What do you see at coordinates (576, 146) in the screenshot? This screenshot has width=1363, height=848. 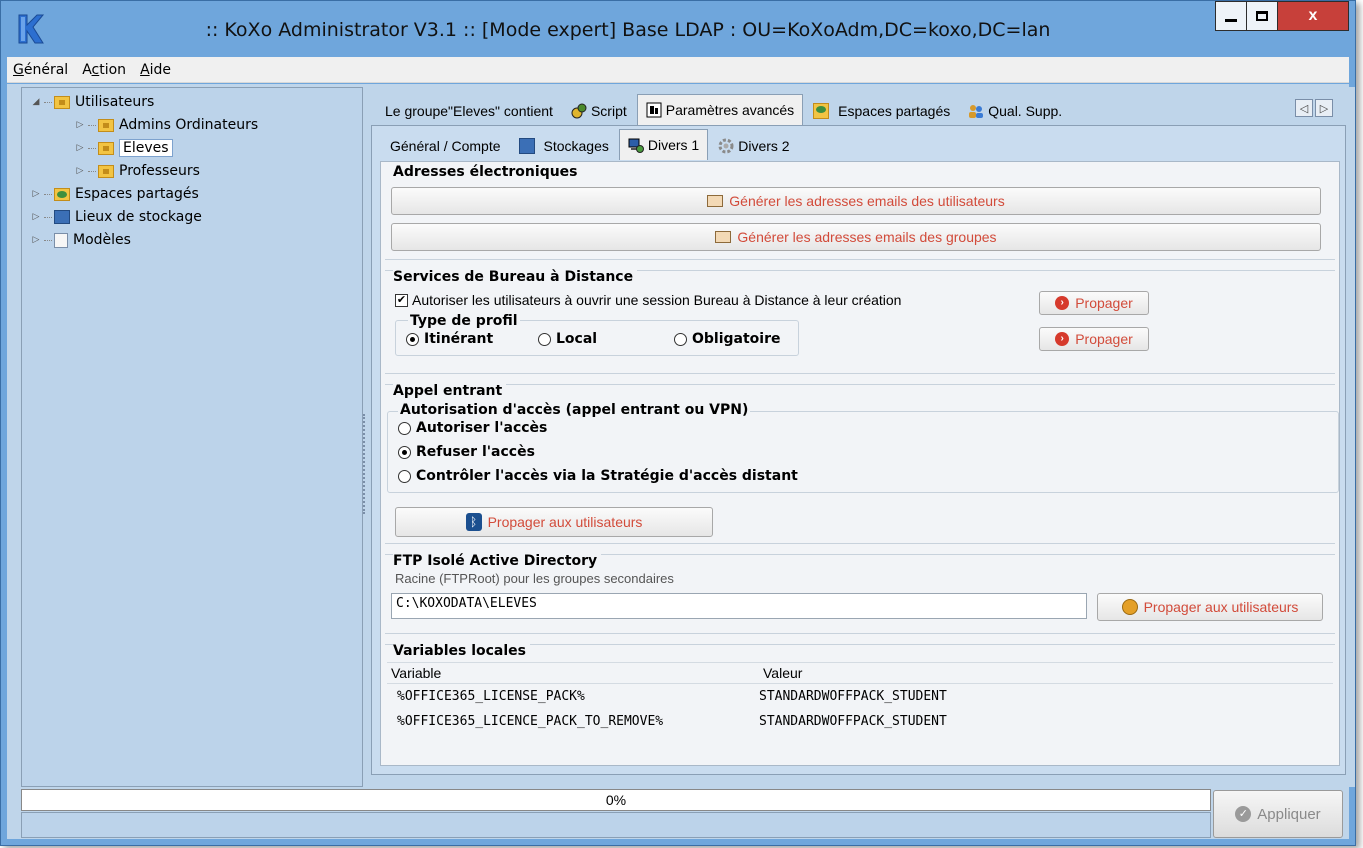 I see `tab-label: Stockages` at bounding box center [576, 146].